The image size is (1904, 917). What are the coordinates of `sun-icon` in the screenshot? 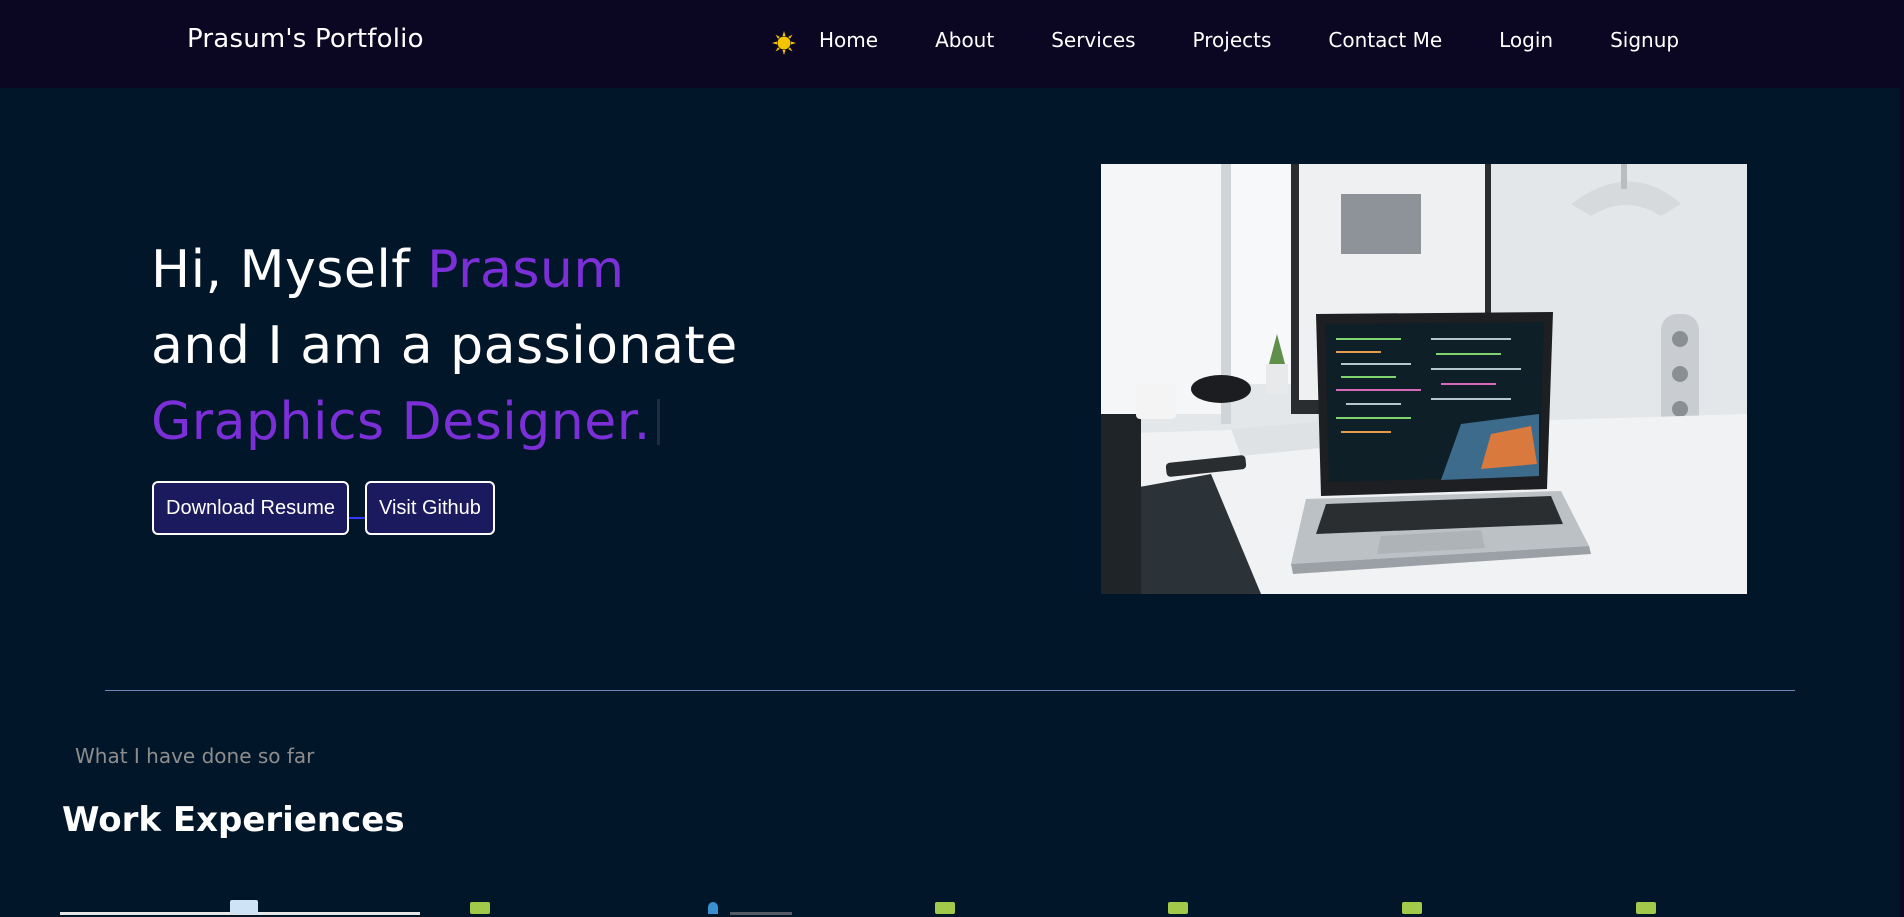 It's located at (784, 43).